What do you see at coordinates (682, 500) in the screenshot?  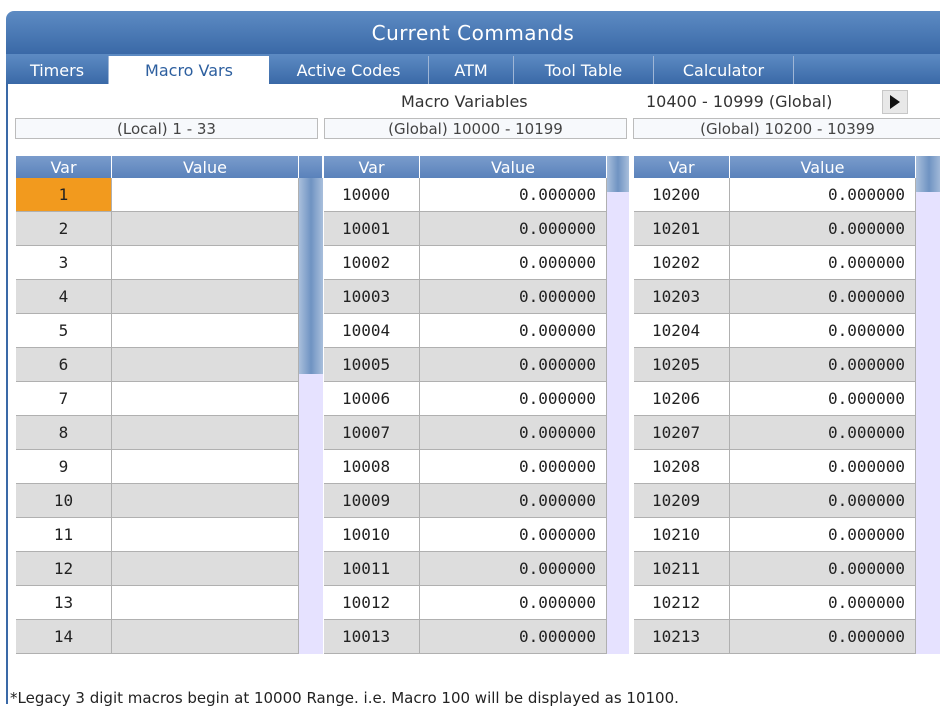 I see `var-cell: 10209` at bounding box center [682, 500].